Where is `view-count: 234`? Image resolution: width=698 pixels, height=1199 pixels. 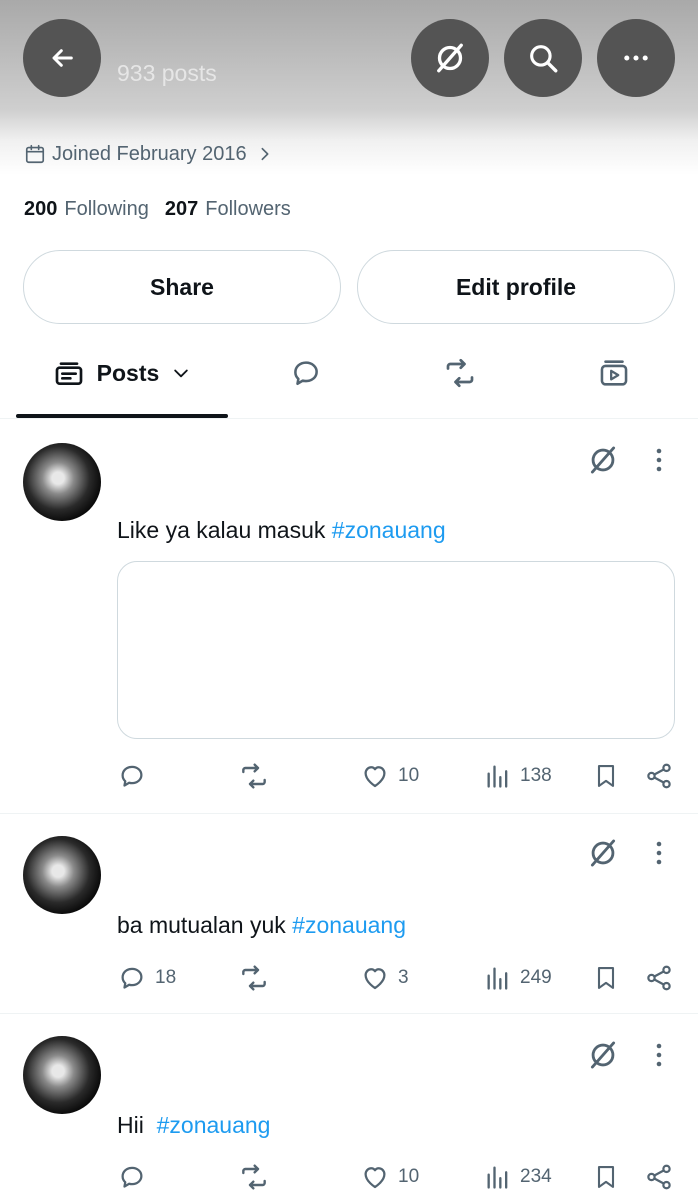
view-count: 234 is located at coordinates (536, 1176).